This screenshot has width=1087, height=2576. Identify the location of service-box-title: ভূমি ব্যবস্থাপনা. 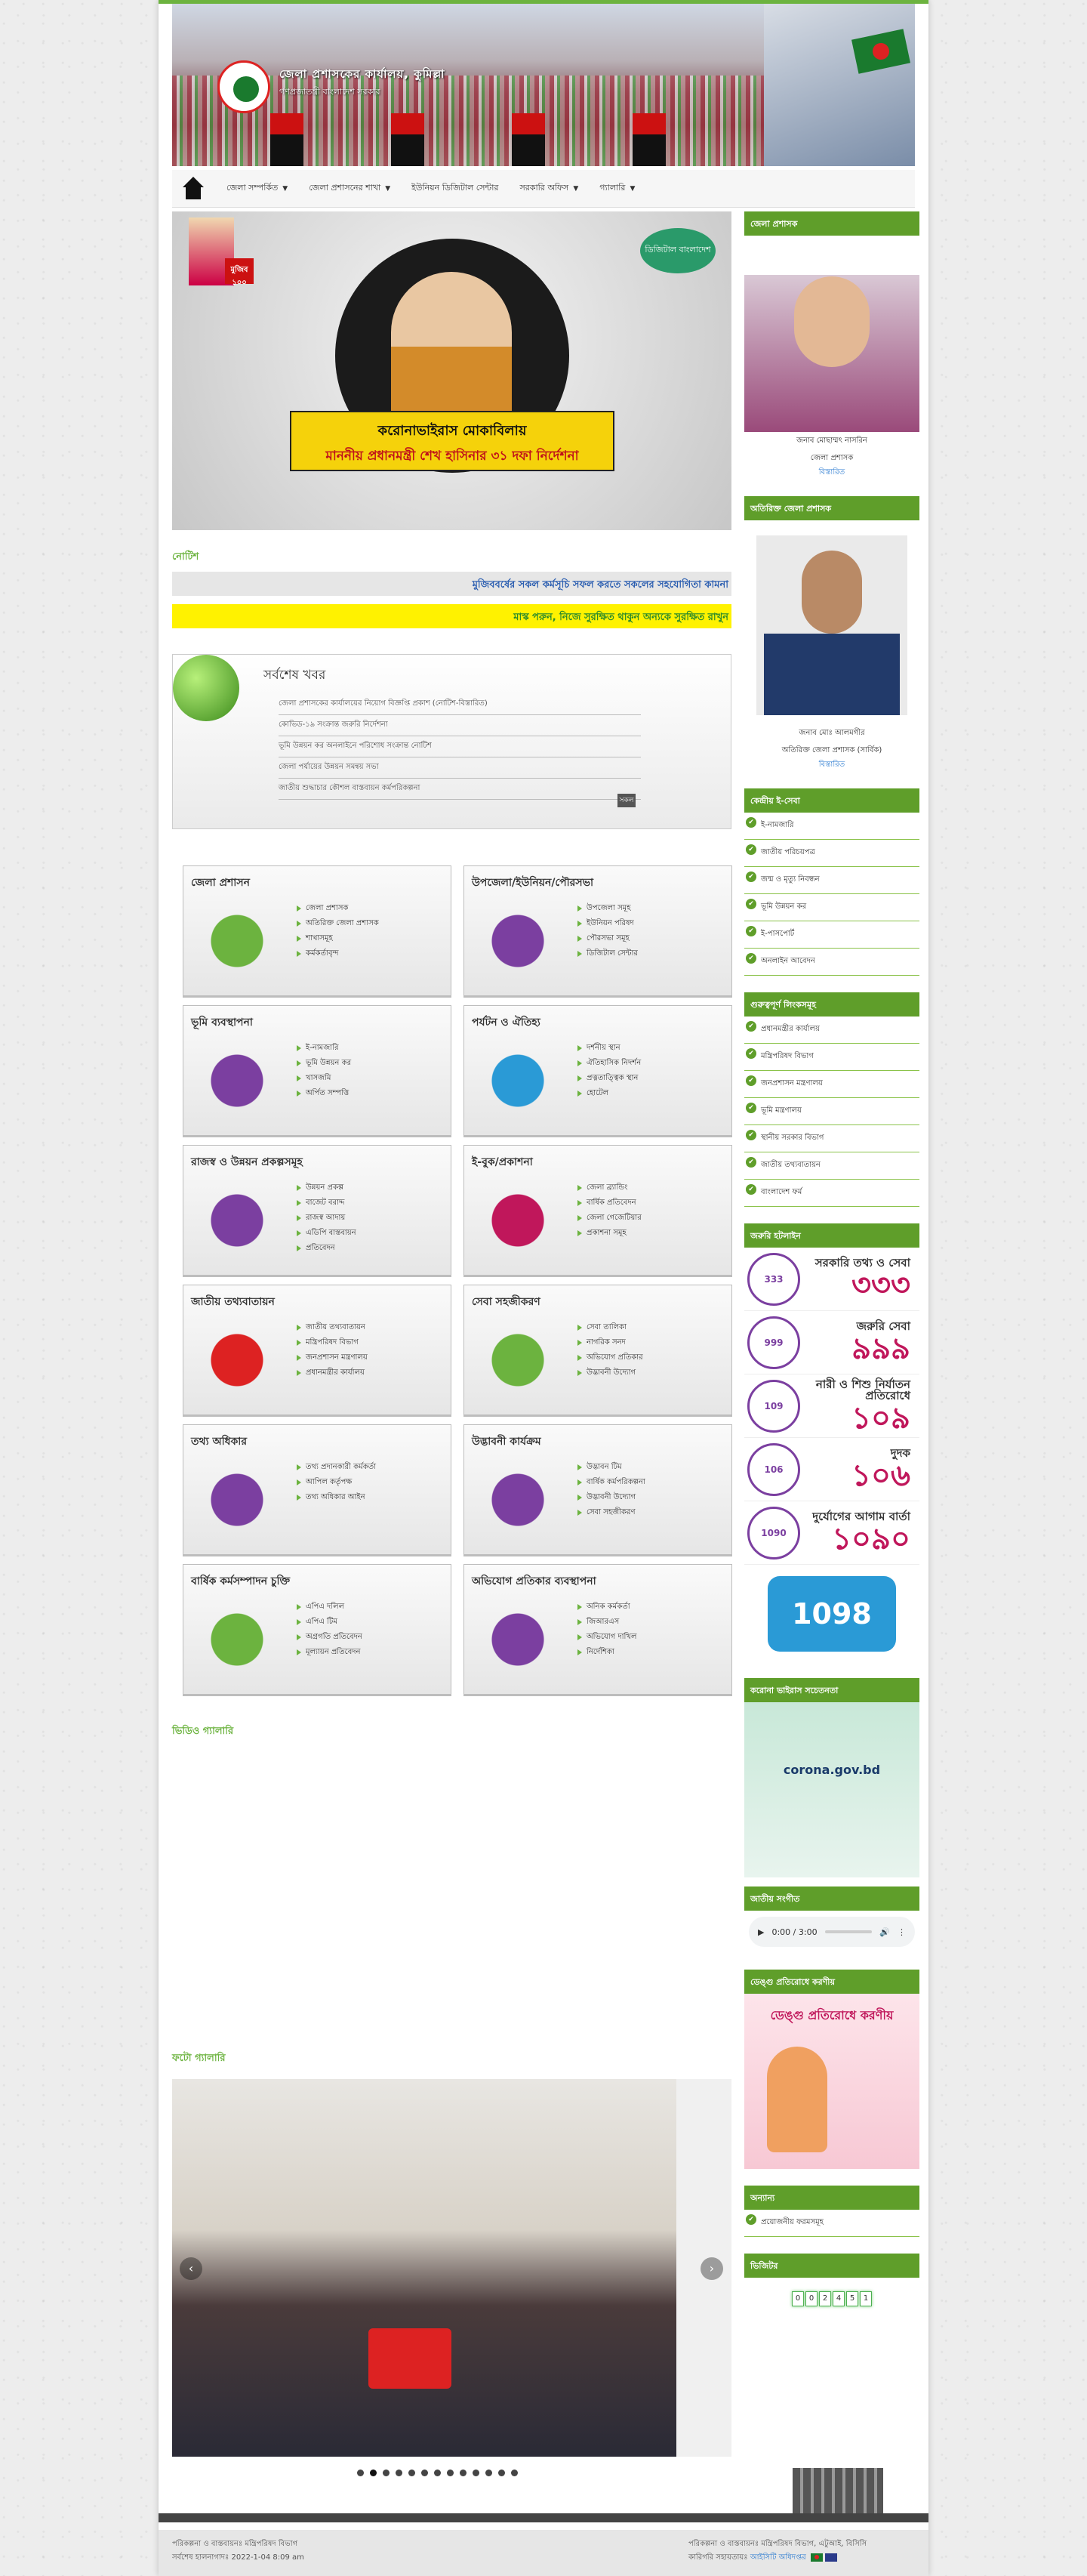
(222, 1022).